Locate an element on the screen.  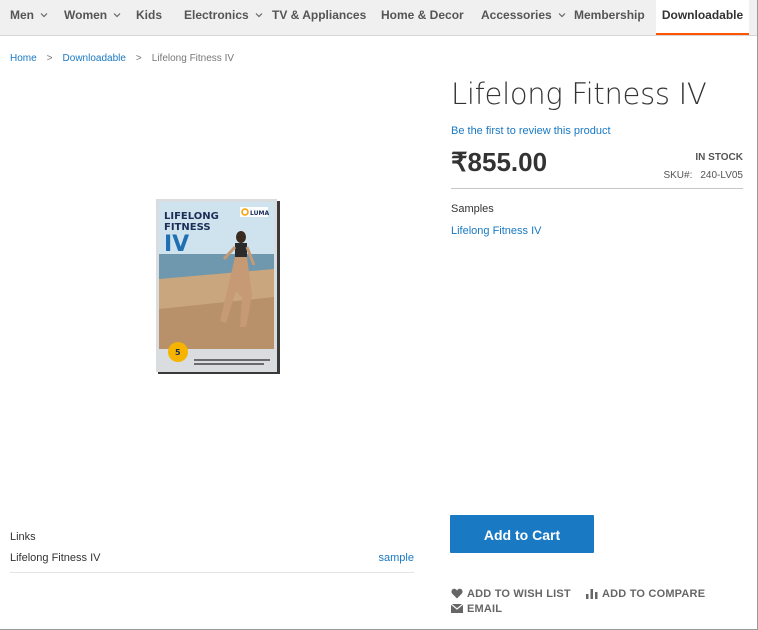
product-price: ₹855.00 is located at coordinates (499, 162).